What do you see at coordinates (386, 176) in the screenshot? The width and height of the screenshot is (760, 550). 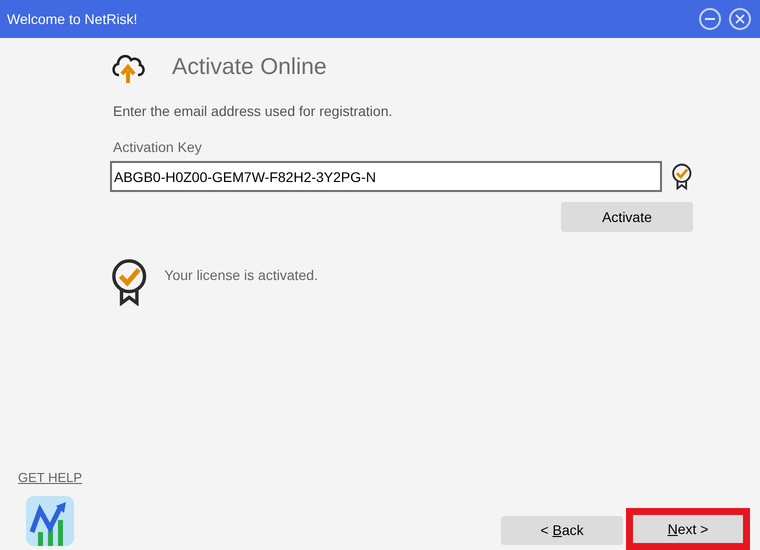 I see `activation-key-field: ABGB0-H0Z00-GEM7W-F82H2-3Y2PG-N` at bounding box center [386, 176].